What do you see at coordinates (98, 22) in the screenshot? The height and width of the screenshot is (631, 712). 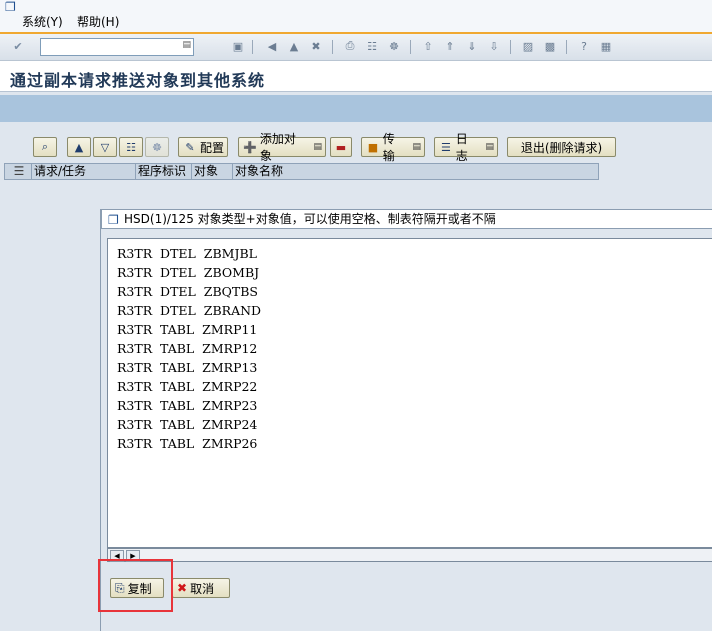 I see `menu-help: 帮助(H)` at bounding box center [98, 22].